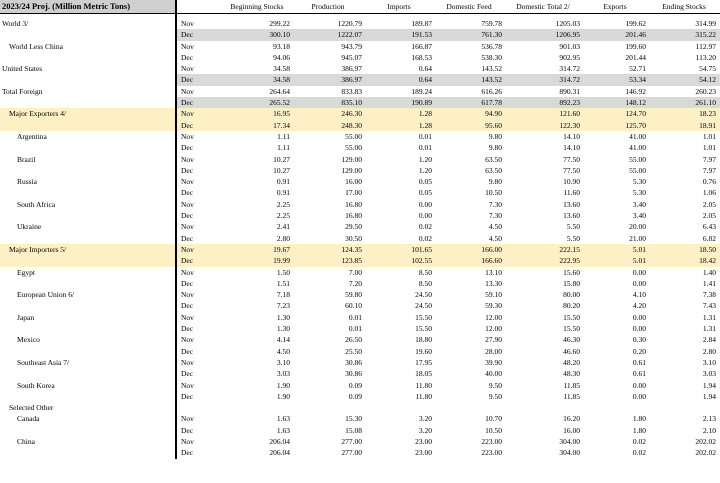 The width and height of the screenshot is (720, 483). Describe the element at coordinates (639, 374) in the screenshot. I see `cell-exports: 0.61` at that location.